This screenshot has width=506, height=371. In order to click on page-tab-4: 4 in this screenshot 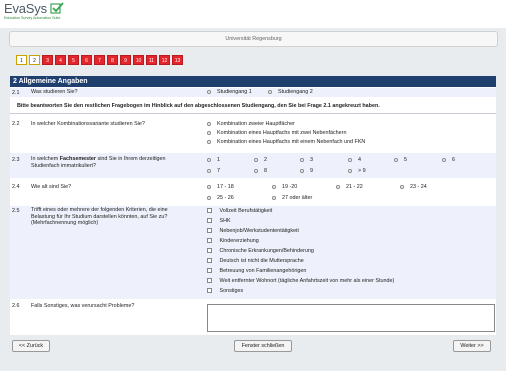, I will do `click(60, 60)`.